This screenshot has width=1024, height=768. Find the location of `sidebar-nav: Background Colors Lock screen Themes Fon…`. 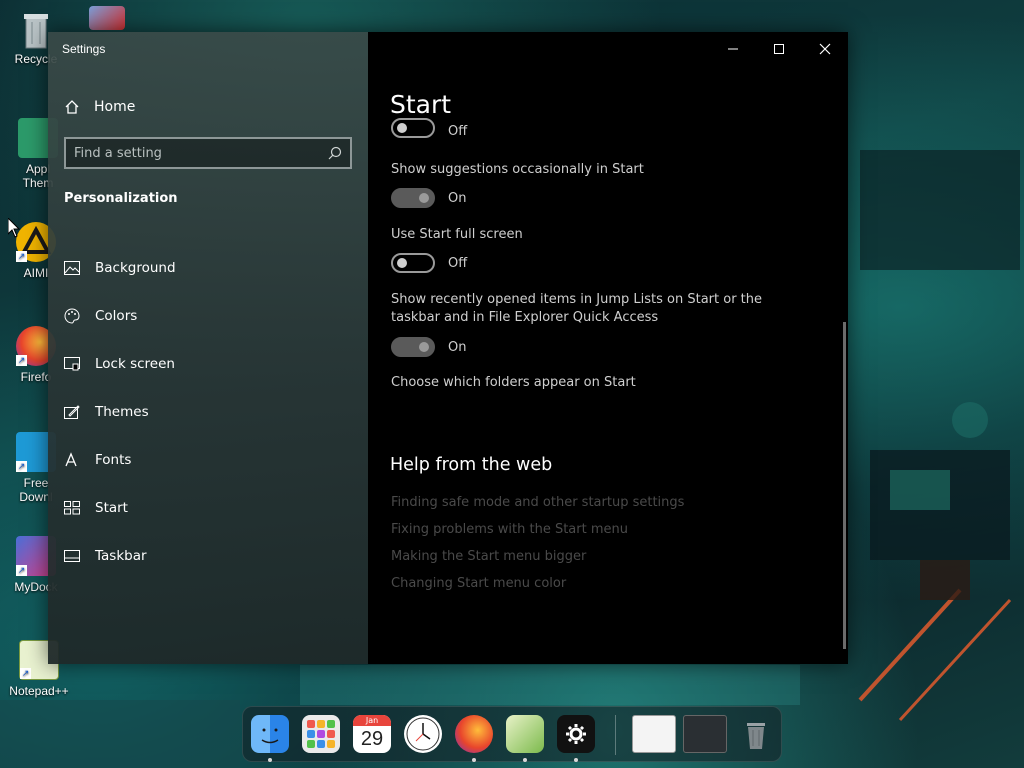

sidebar-nav: Background Colors Lock screen Themes Fon… is located at coordinates (209, 412).